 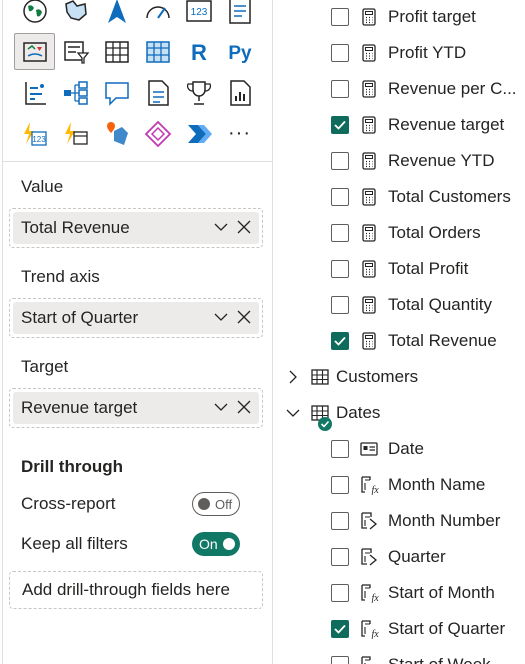 I want to click on value-field-pill: Total Revenue, so click(x=136, y=228).